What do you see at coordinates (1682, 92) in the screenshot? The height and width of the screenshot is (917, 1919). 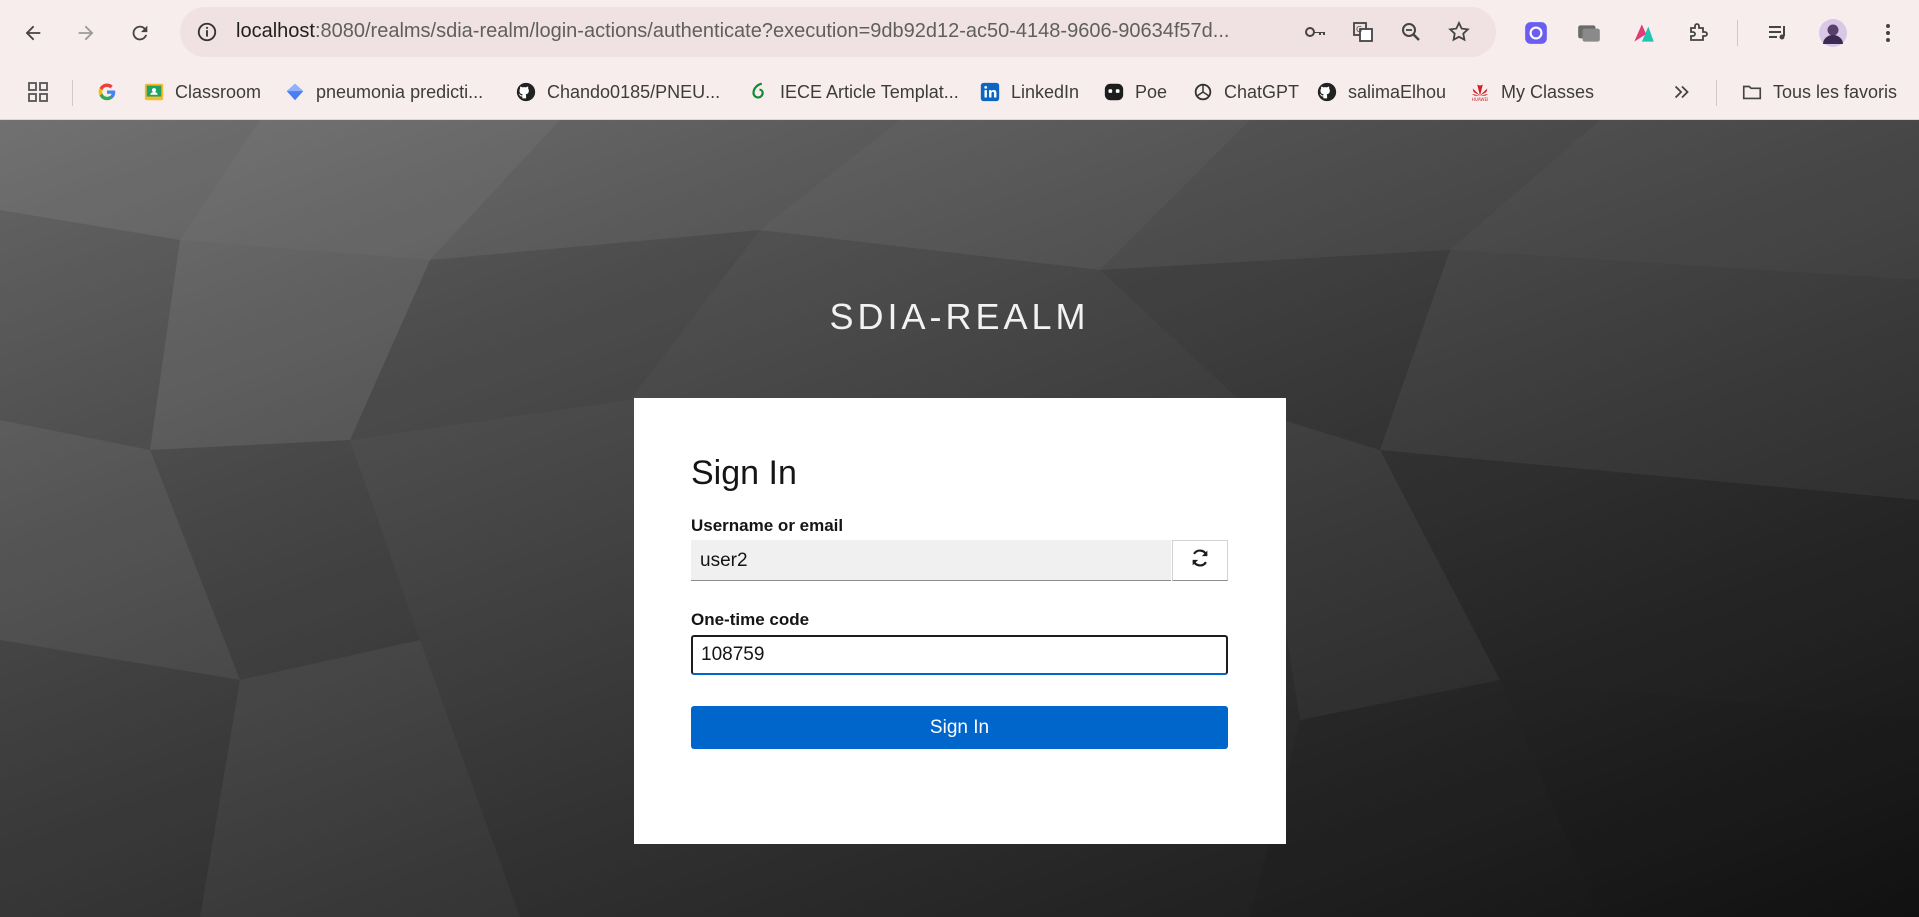 I see `more-bookmarks-chevron-icon` at bounding box center [1682, 92].